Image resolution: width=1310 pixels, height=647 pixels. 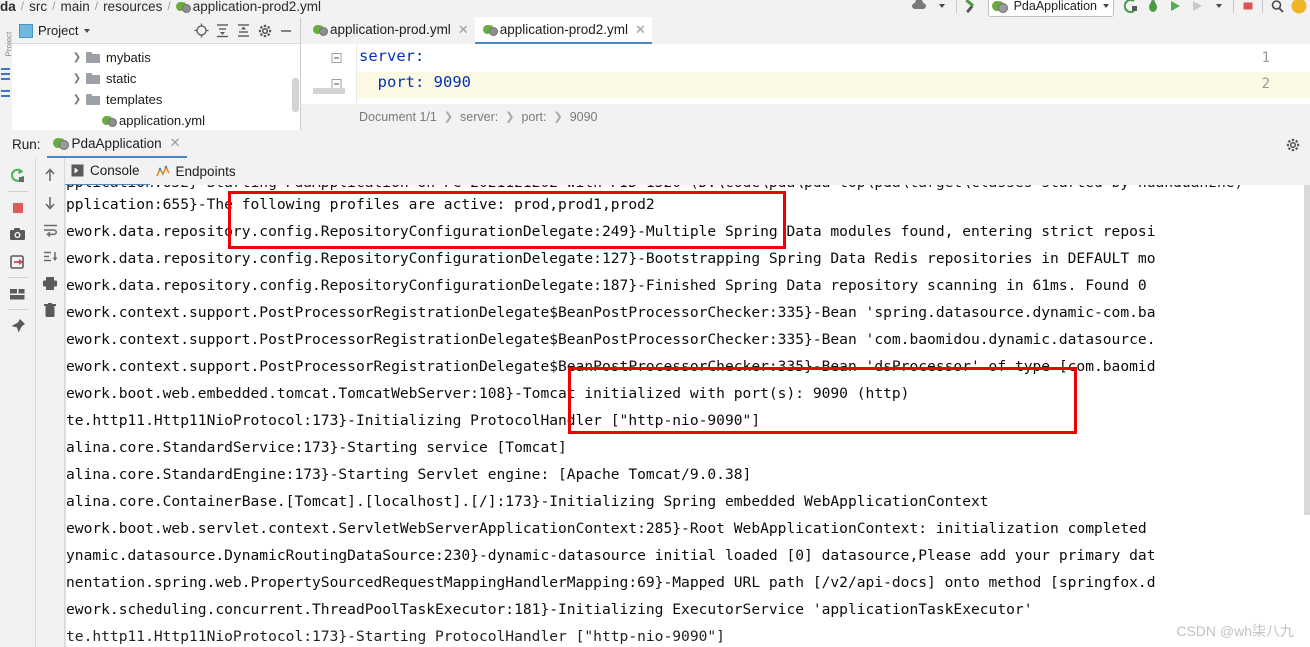 I want to click on code-editor: 1 2 server: port: 9090, so click(x=805, y=74).